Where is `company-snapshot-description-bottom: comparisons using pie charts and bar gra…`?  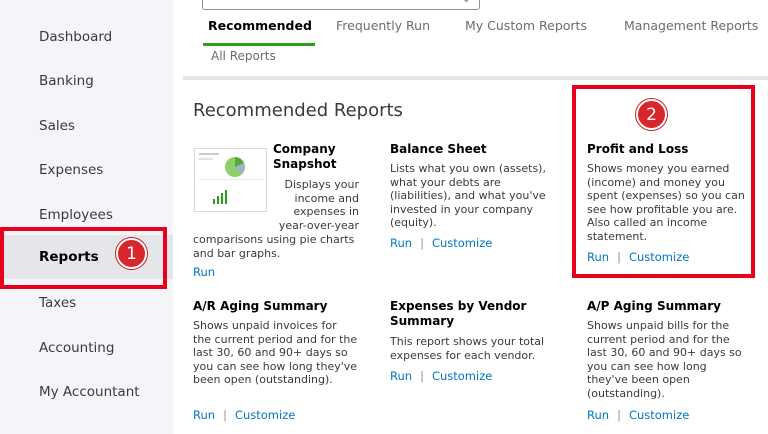 company-snapshot-description-bottom: comparisons using pie charts and bar gra… is located at coordinates (274, 246).